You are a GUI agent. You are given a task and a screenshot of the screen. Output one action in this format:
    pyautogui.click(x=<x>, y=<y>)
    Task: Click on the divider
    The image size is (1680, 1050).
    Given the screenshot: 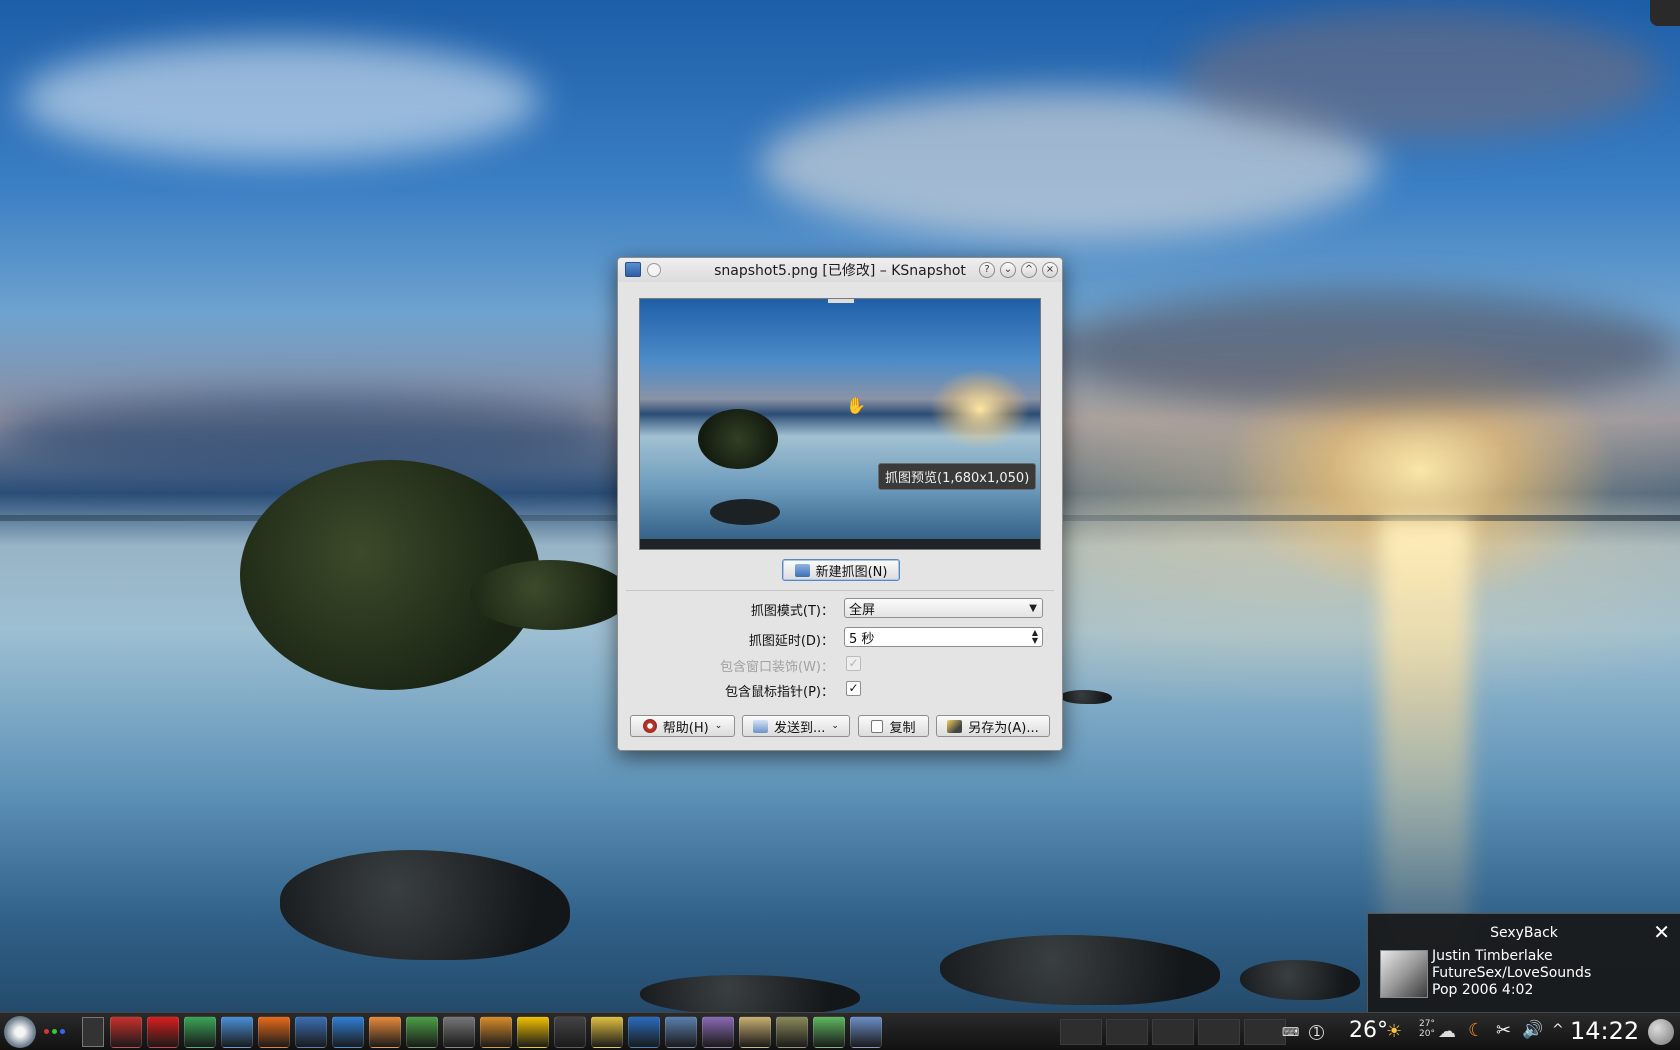 What is the action you would take?
    pyautogui.click(x=840, y=590)
    